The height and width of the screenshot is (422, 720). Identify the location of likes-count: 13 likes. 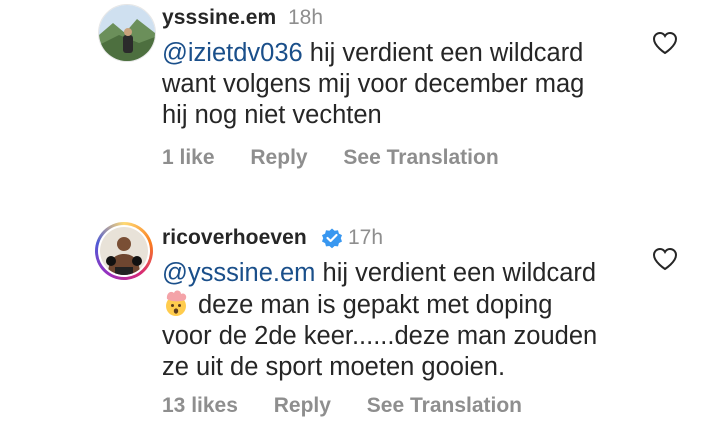
(200, 406).